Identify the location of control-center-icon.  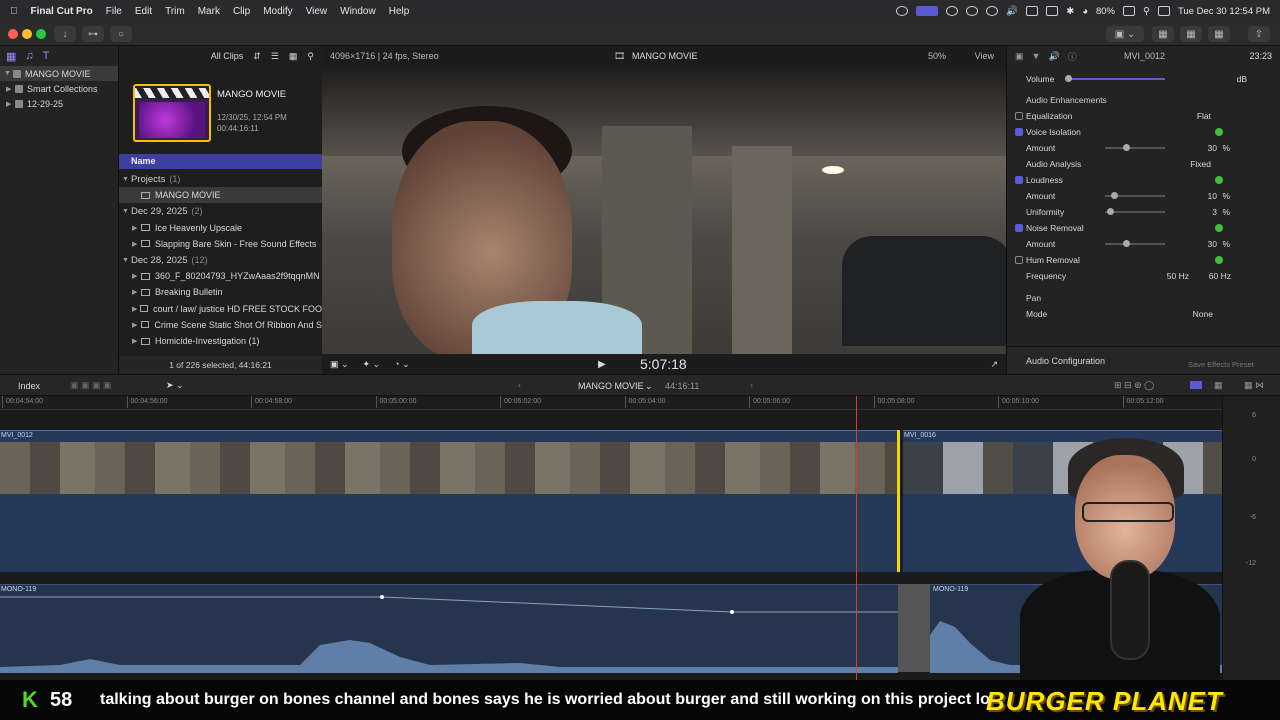
(1163, 11).